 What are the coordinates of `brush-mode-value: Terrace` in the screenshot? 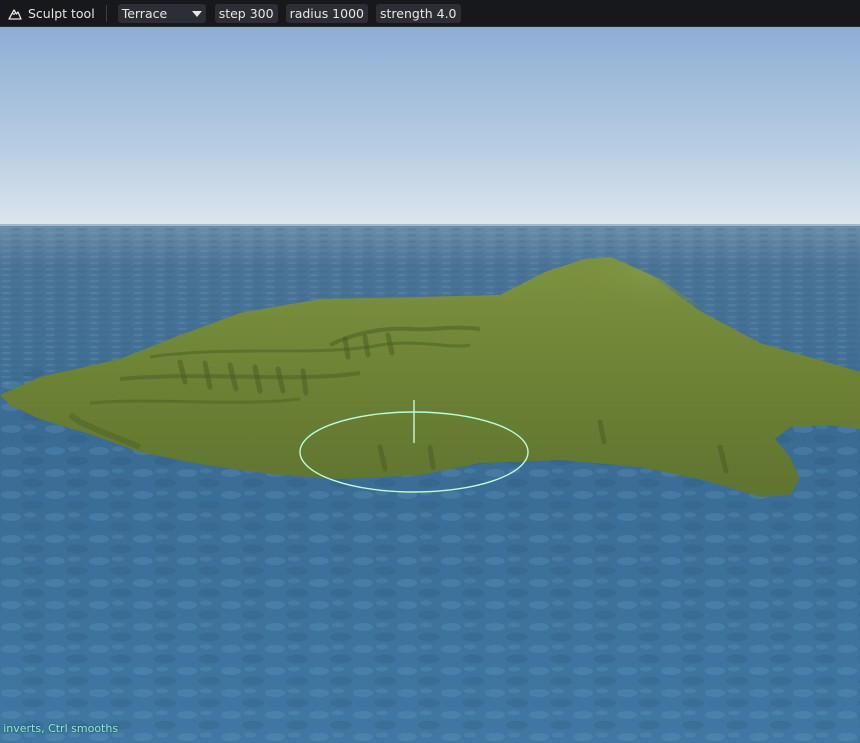 It's located at (144, 13).